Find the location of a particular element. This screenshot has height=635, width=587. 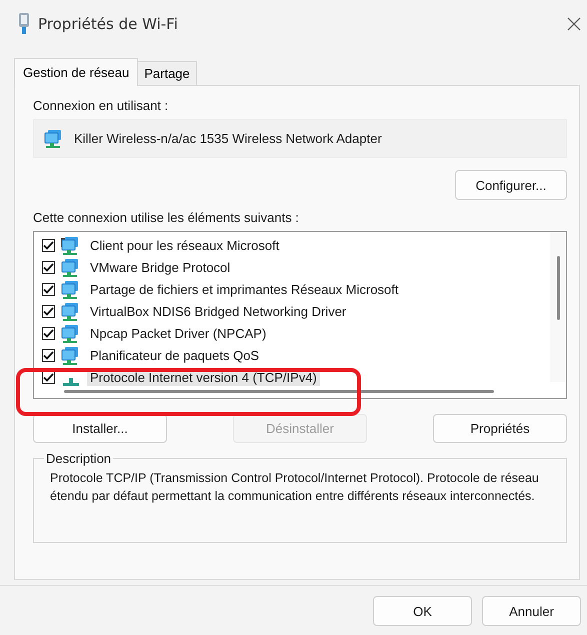

usb-adapter-icon is located at coordinates (24, 24).